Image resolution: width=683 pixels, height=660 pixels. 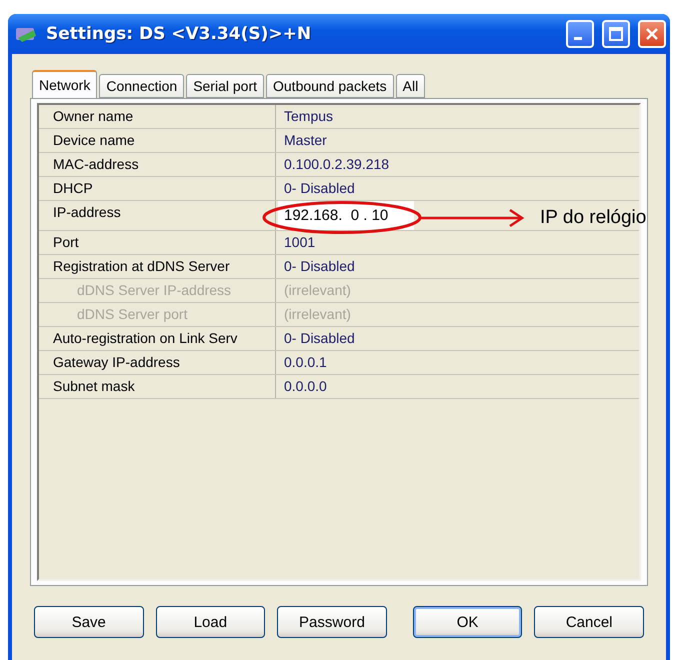 I want to click on property-name: DHCP, so click(x=157, y=188).